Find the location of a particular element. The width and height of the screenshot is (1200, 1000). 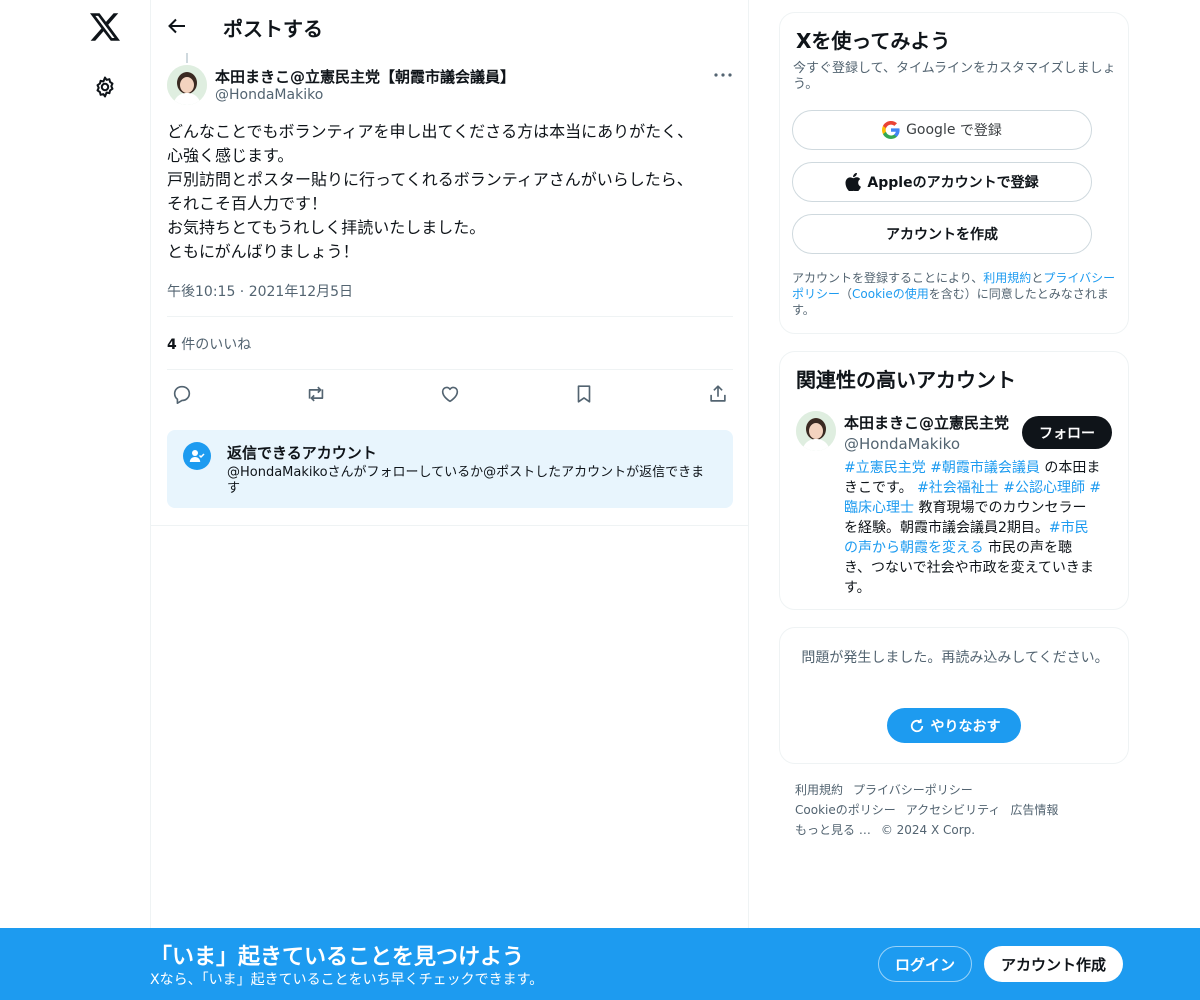

bio-line: の声から朝霞を変える 市民の声を聴 is located at coordinates (979, 548).